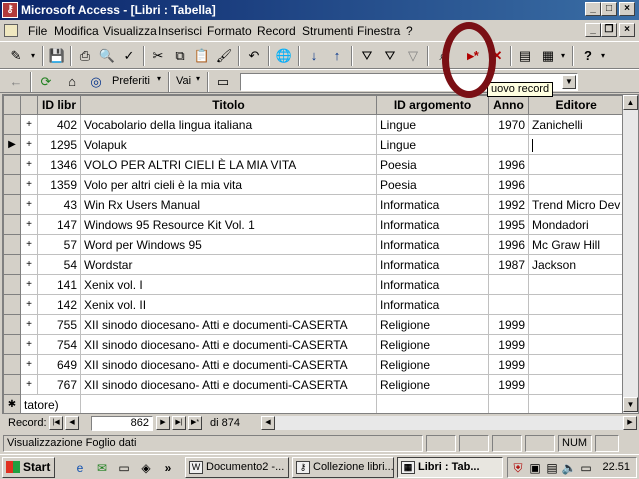 The image size is (639, 479). What do you see at coordinates (576, 124) in the screenshot?
I see `cell-editore: Zanichelli` at bounding box center [576, 124].